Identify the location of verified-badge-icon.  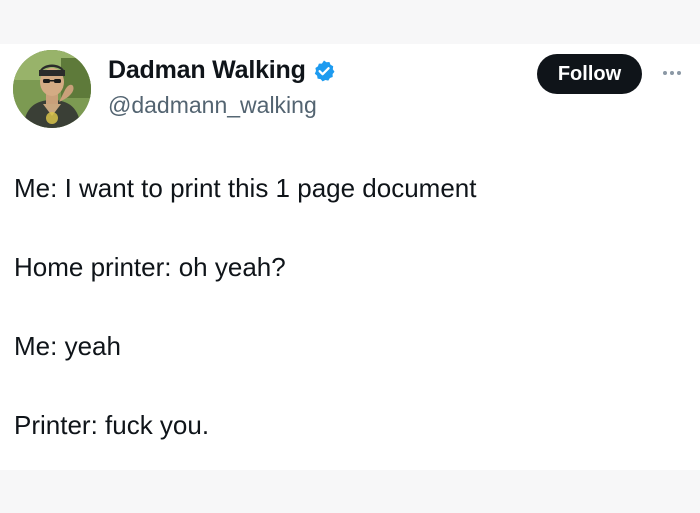
(324, 71).